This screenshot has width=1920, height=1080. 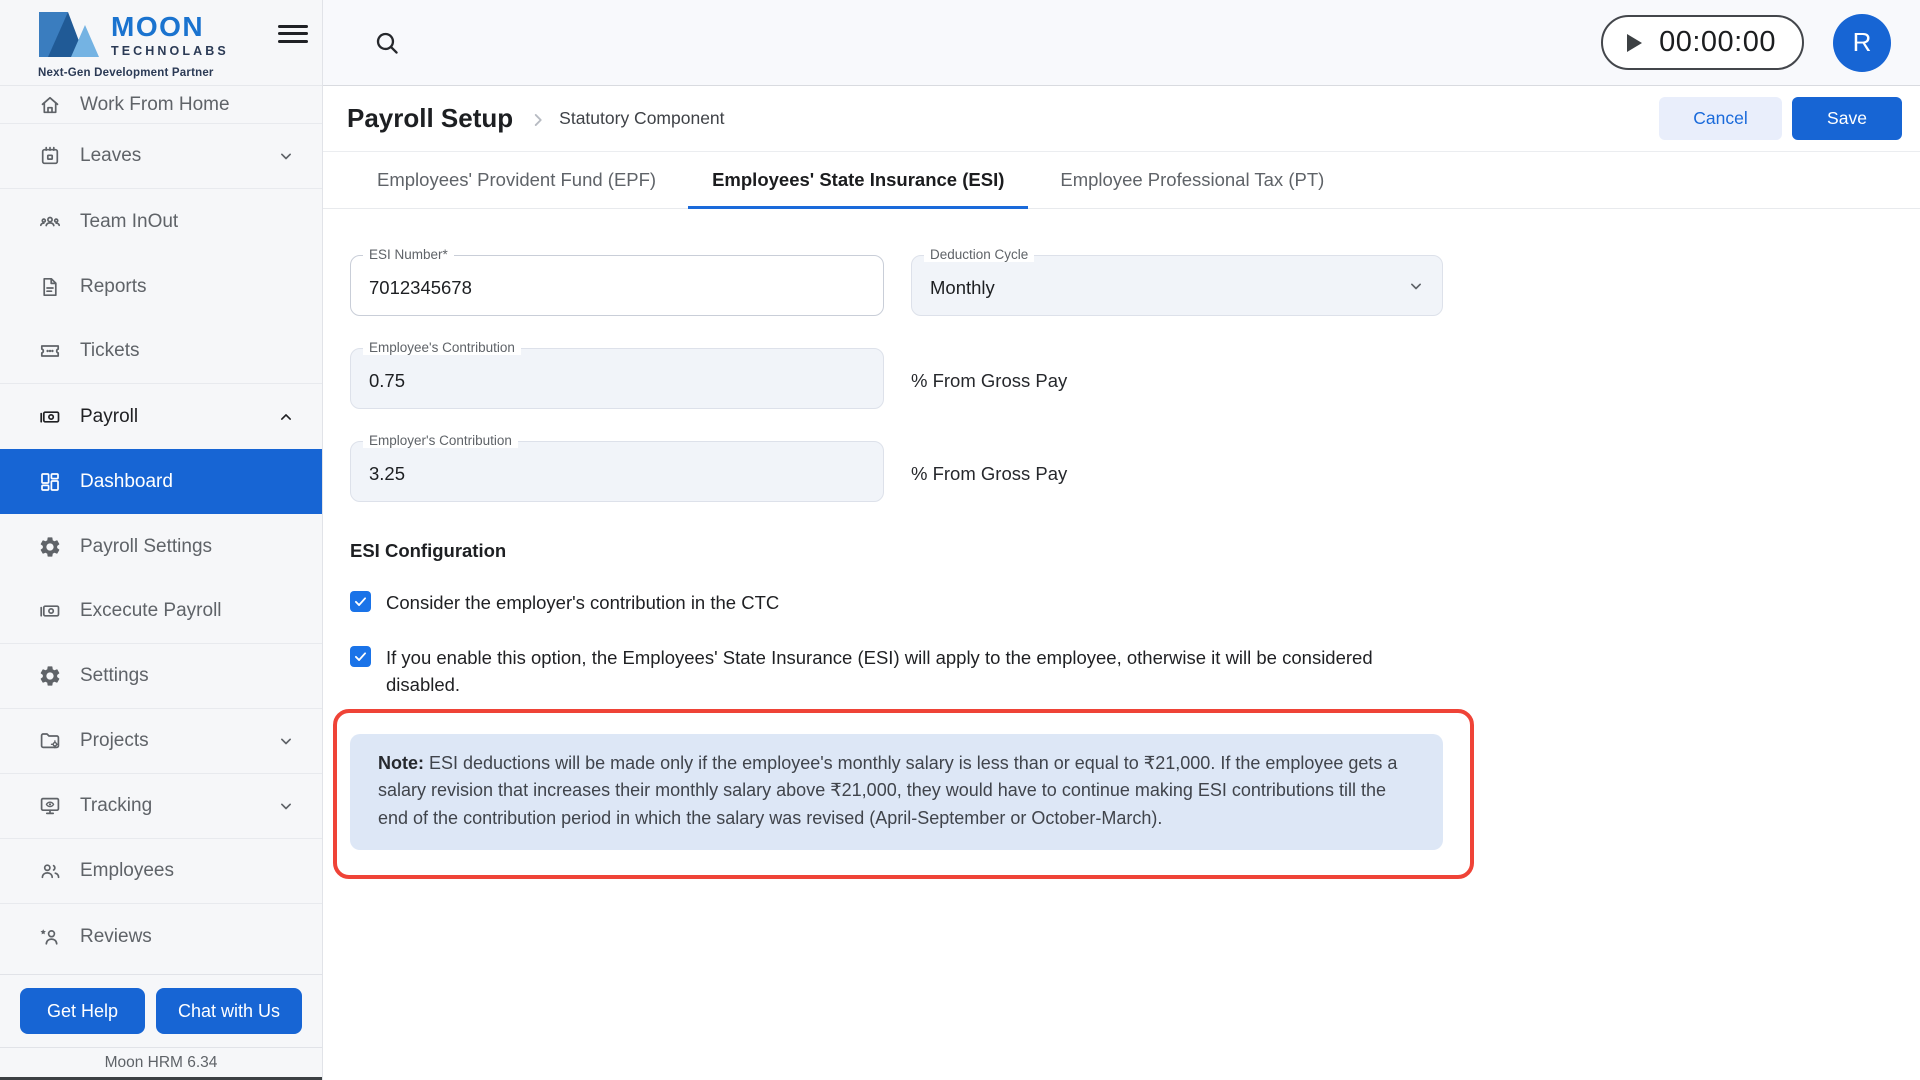 I want to click on deduction-cycle-select: Deduction Cycle, so click(x=1177, y=281).